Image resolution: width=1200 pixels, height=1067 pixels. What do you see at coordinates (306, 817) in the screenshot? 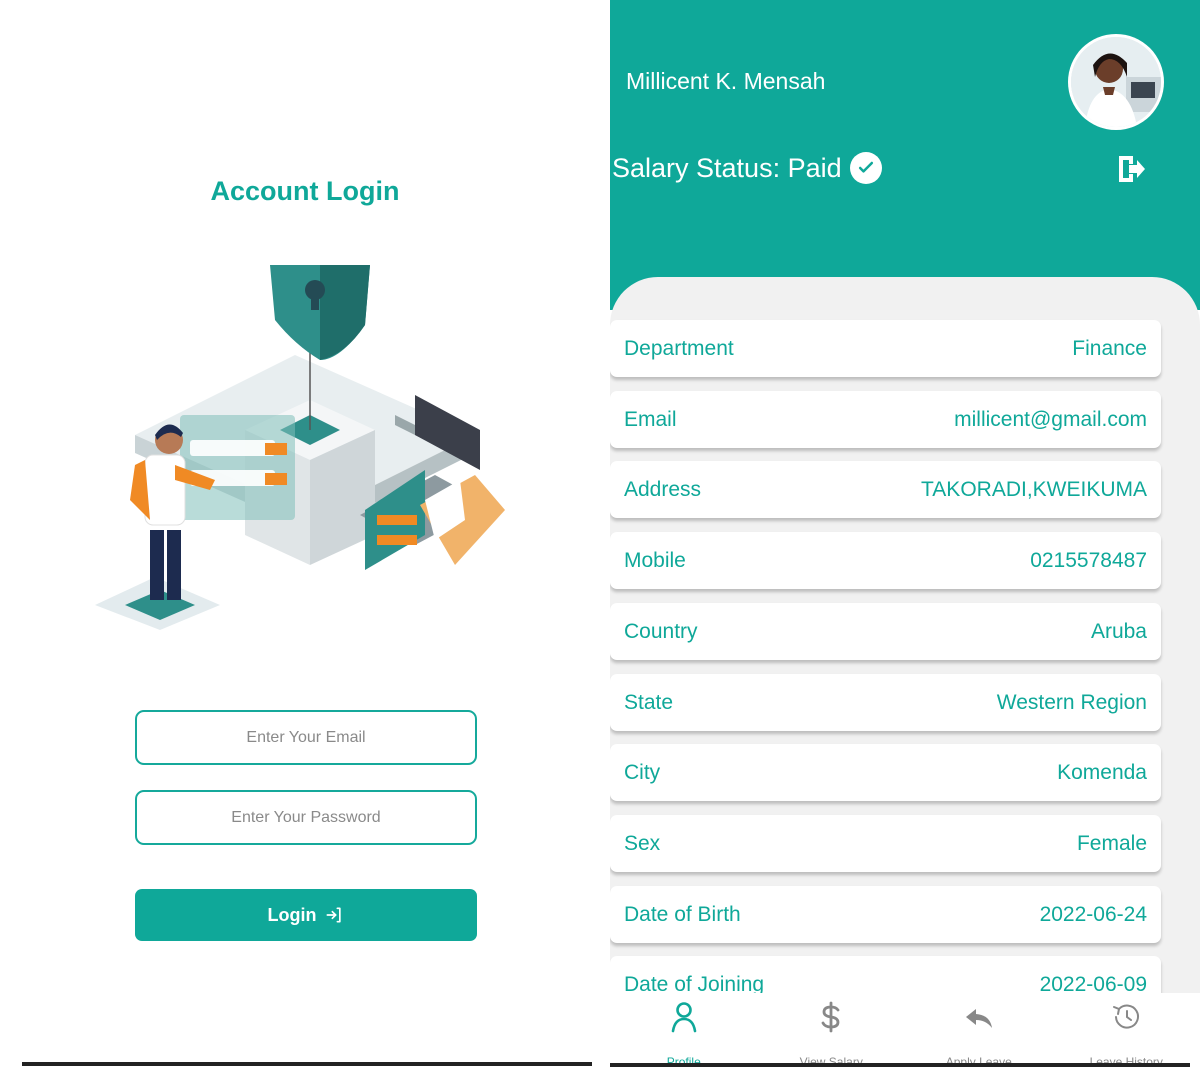
I see `password-field` at bounding box center [306, 817].